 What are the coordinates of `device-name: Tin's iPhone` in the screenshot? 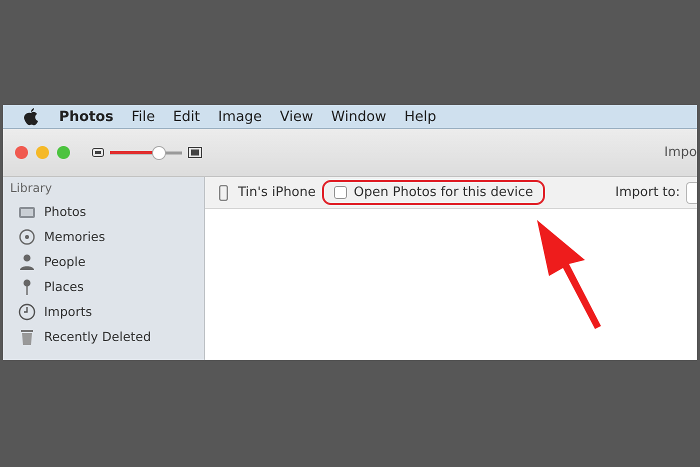 It's located at (277, 192).